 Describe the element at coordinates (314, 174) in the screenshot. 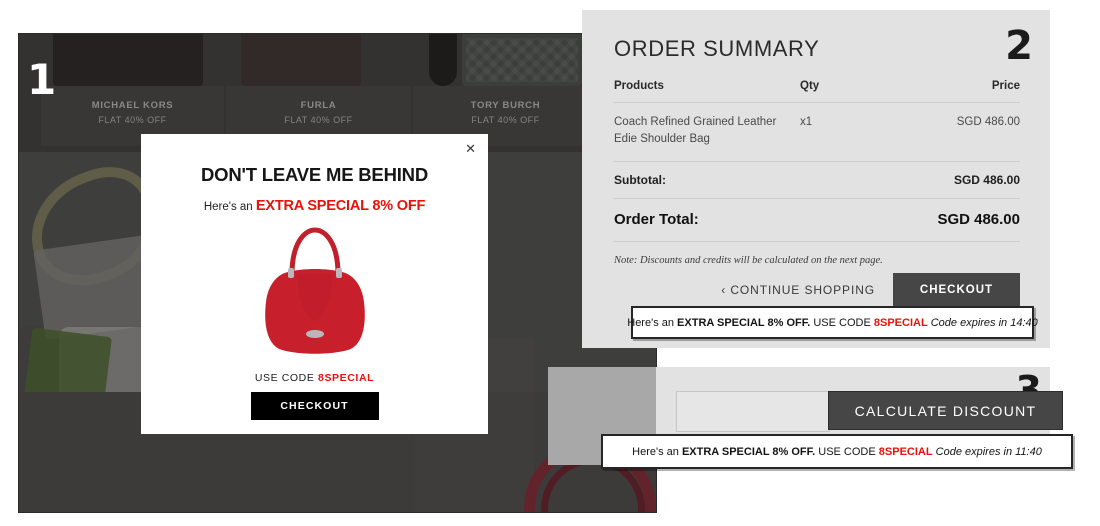

I see `modal-title: DON'T LEAVE ME BEHIND` at that location.